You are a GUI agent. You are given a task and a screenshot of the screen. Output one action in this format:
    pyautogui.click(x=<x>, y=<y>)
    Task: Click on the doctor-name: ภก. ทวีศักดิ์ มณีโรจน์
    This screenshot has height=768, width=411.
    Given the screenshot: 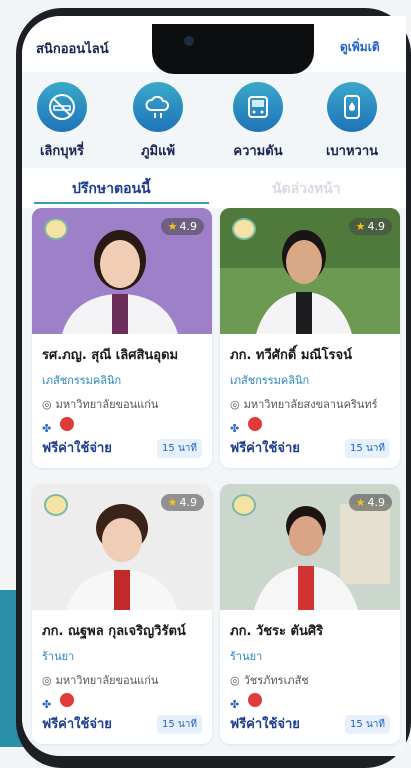 What is the action you would take?
    pyautogui.click(x=291, y=355)
    